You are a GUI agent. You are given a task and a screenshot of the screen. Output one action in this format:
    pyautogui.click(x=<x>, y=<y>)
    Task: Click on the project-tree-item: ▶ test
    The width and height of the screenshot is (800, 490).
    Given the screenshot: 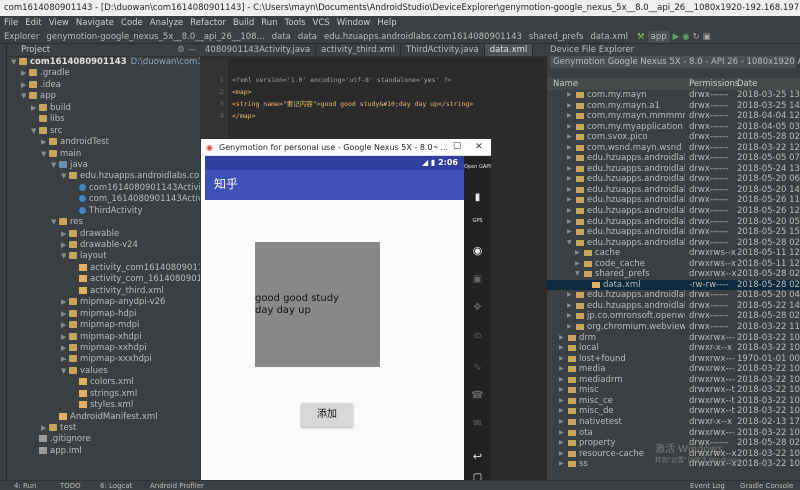 What is the action you would take?
    pyautogui.click(x=103, y=428)
    